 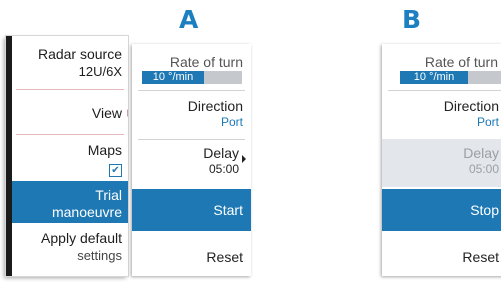 I want to click on menu-item-view: View, so click(x=70, y=115).